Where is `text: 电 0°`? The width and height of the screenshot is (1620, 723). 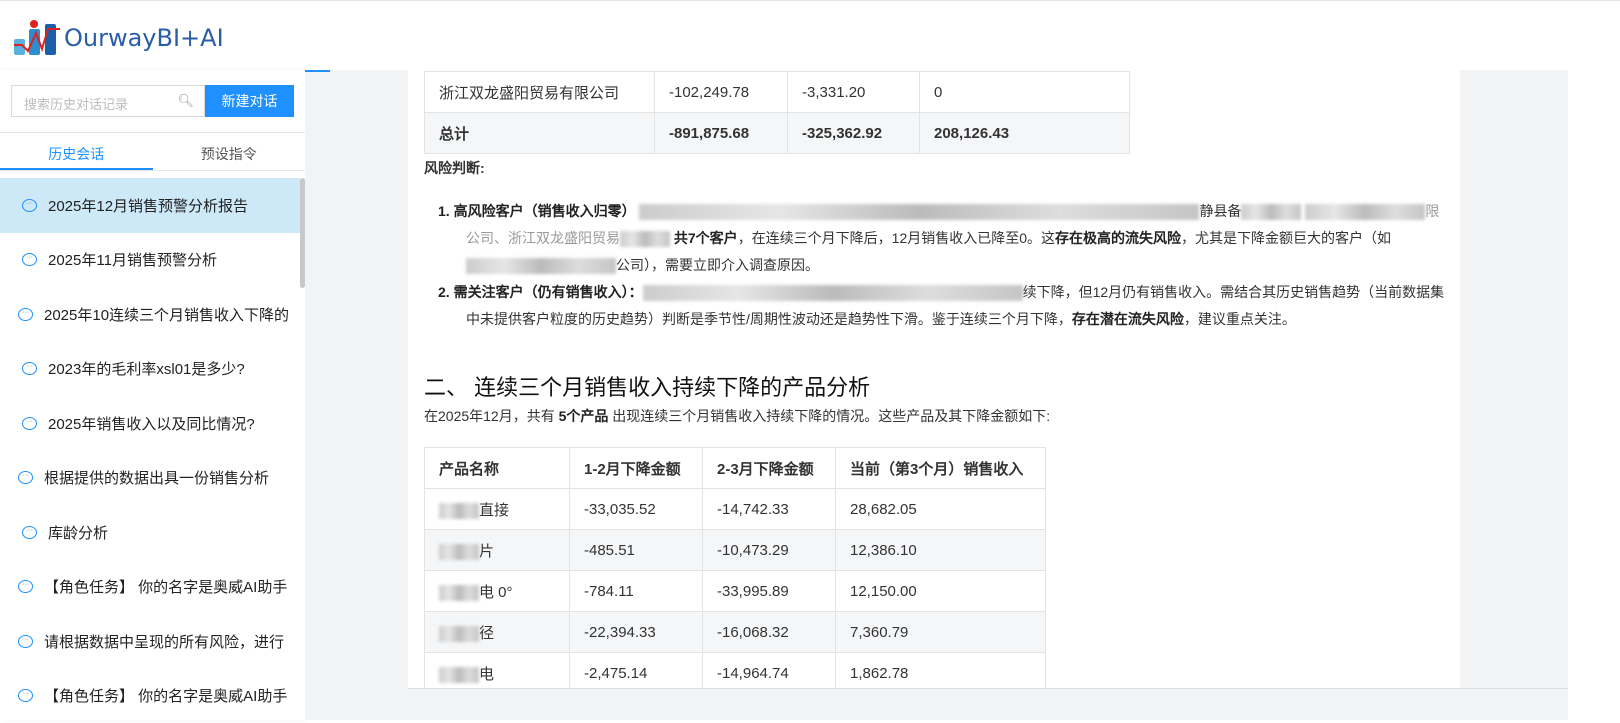
text: 电 0° is located at coordinates (496, 592).